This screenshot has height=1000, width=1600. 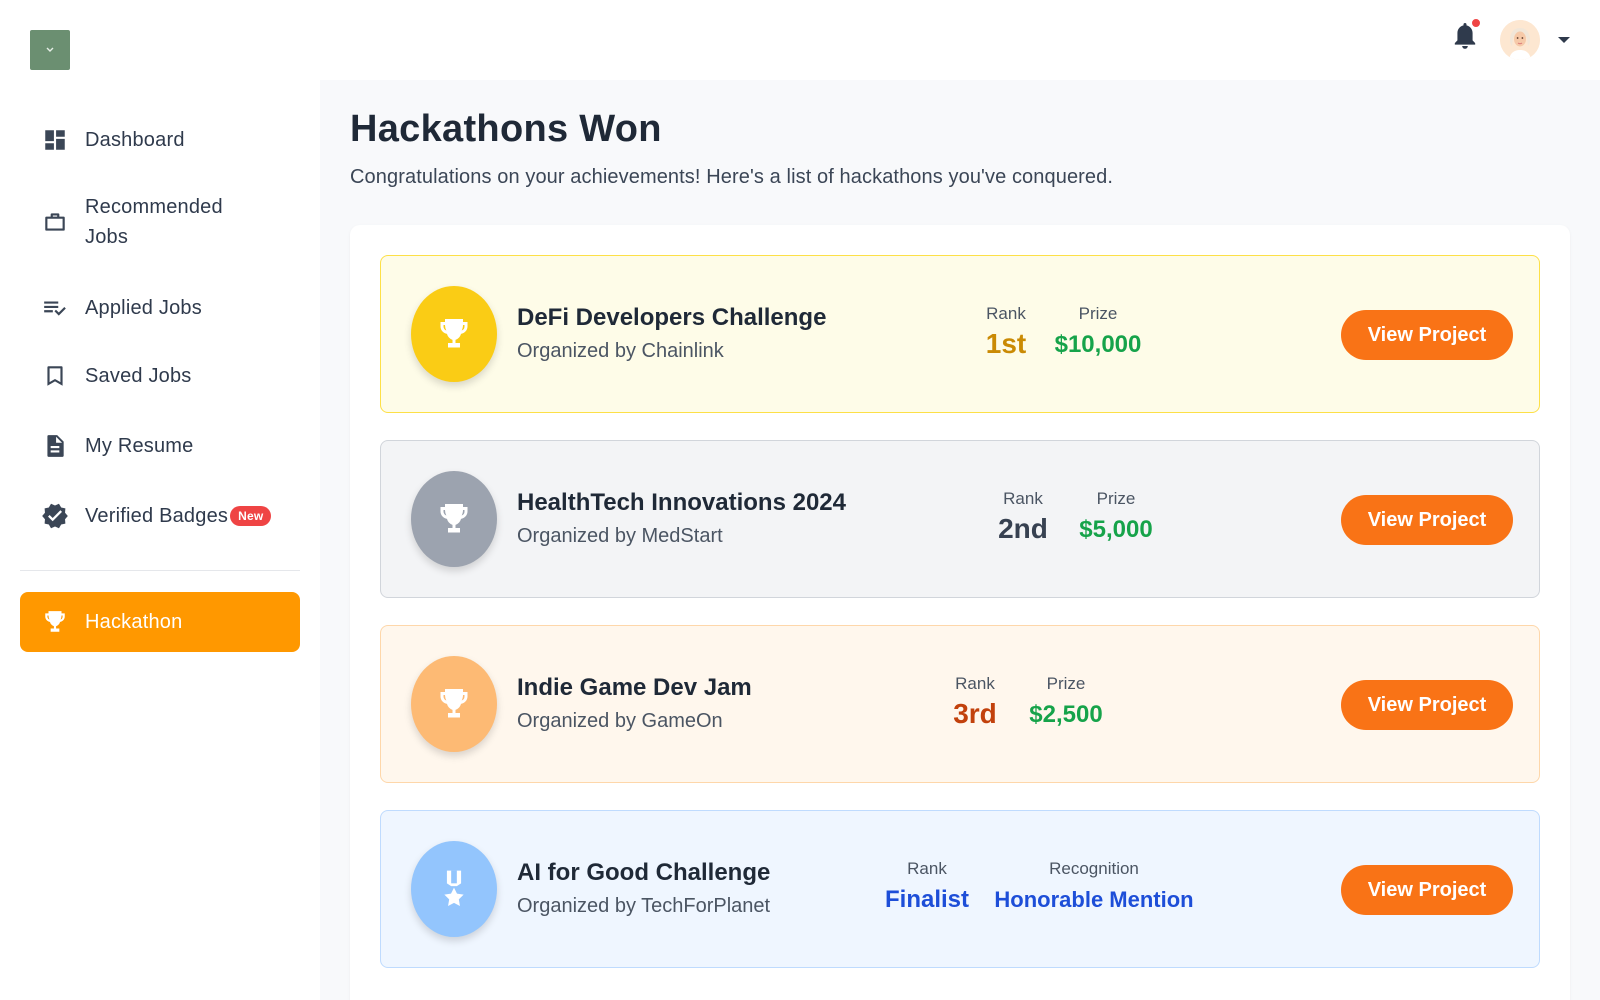 I want to click on sidebar-item-label: My Resume, so click(x=139, y=446).